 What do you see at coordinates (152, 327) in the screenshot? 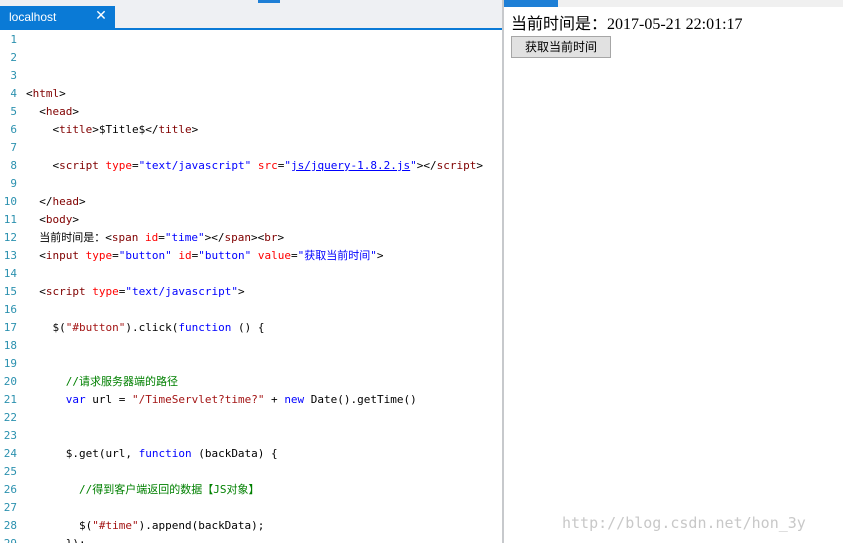
I see `code-token: ).click(` at bounding box center [152, 327].